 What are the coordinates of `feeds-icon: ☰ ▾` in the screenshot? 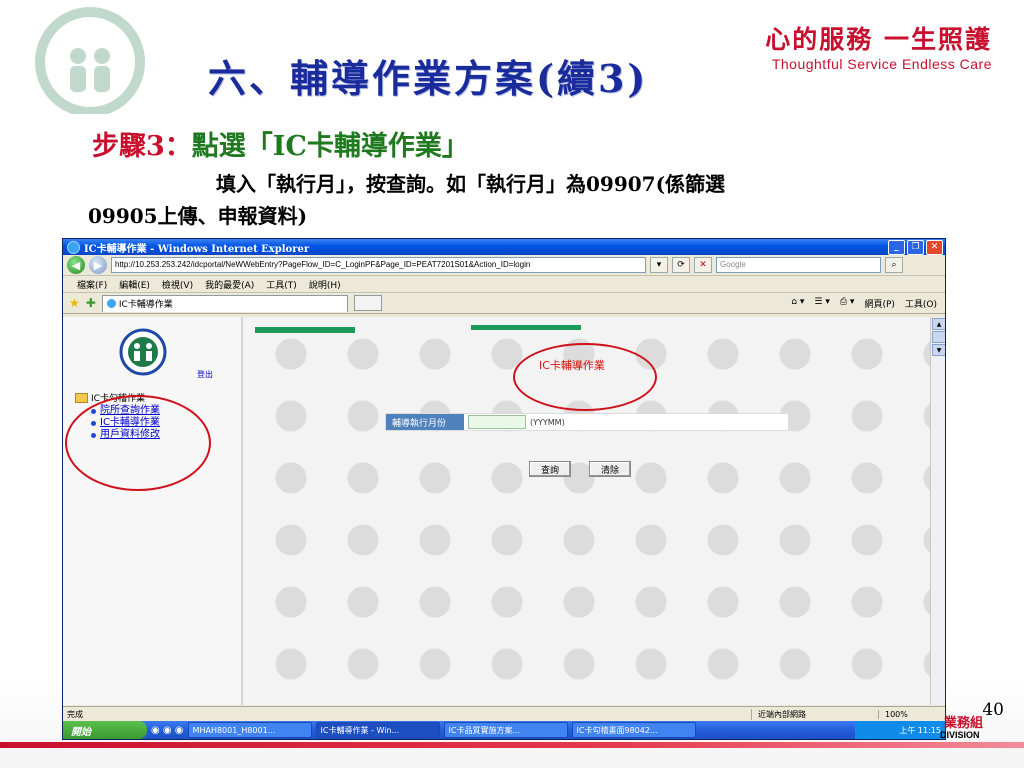 It's located at (821, 303).